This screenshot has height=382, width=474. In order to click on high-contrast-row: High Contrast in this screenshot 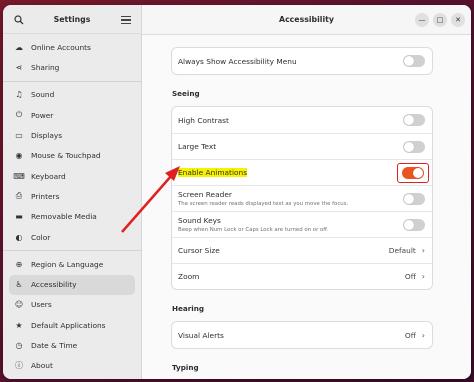, I will do `click(302, 120)`.